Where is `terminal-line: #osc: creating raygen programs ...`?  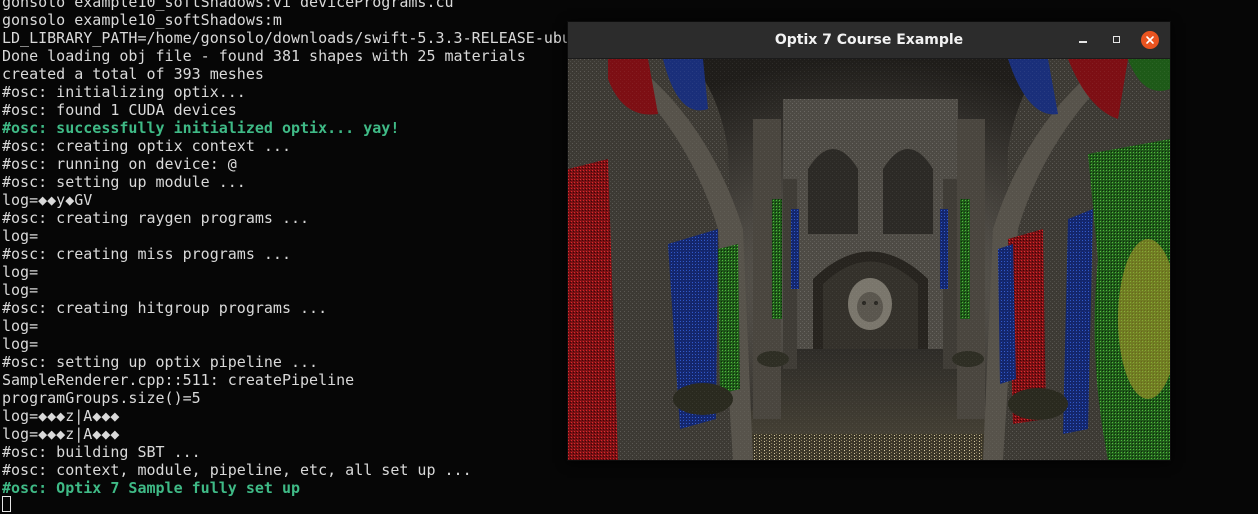
terminal-line: #osc: creating raygen programs ... is located at coordinates (156, 218).